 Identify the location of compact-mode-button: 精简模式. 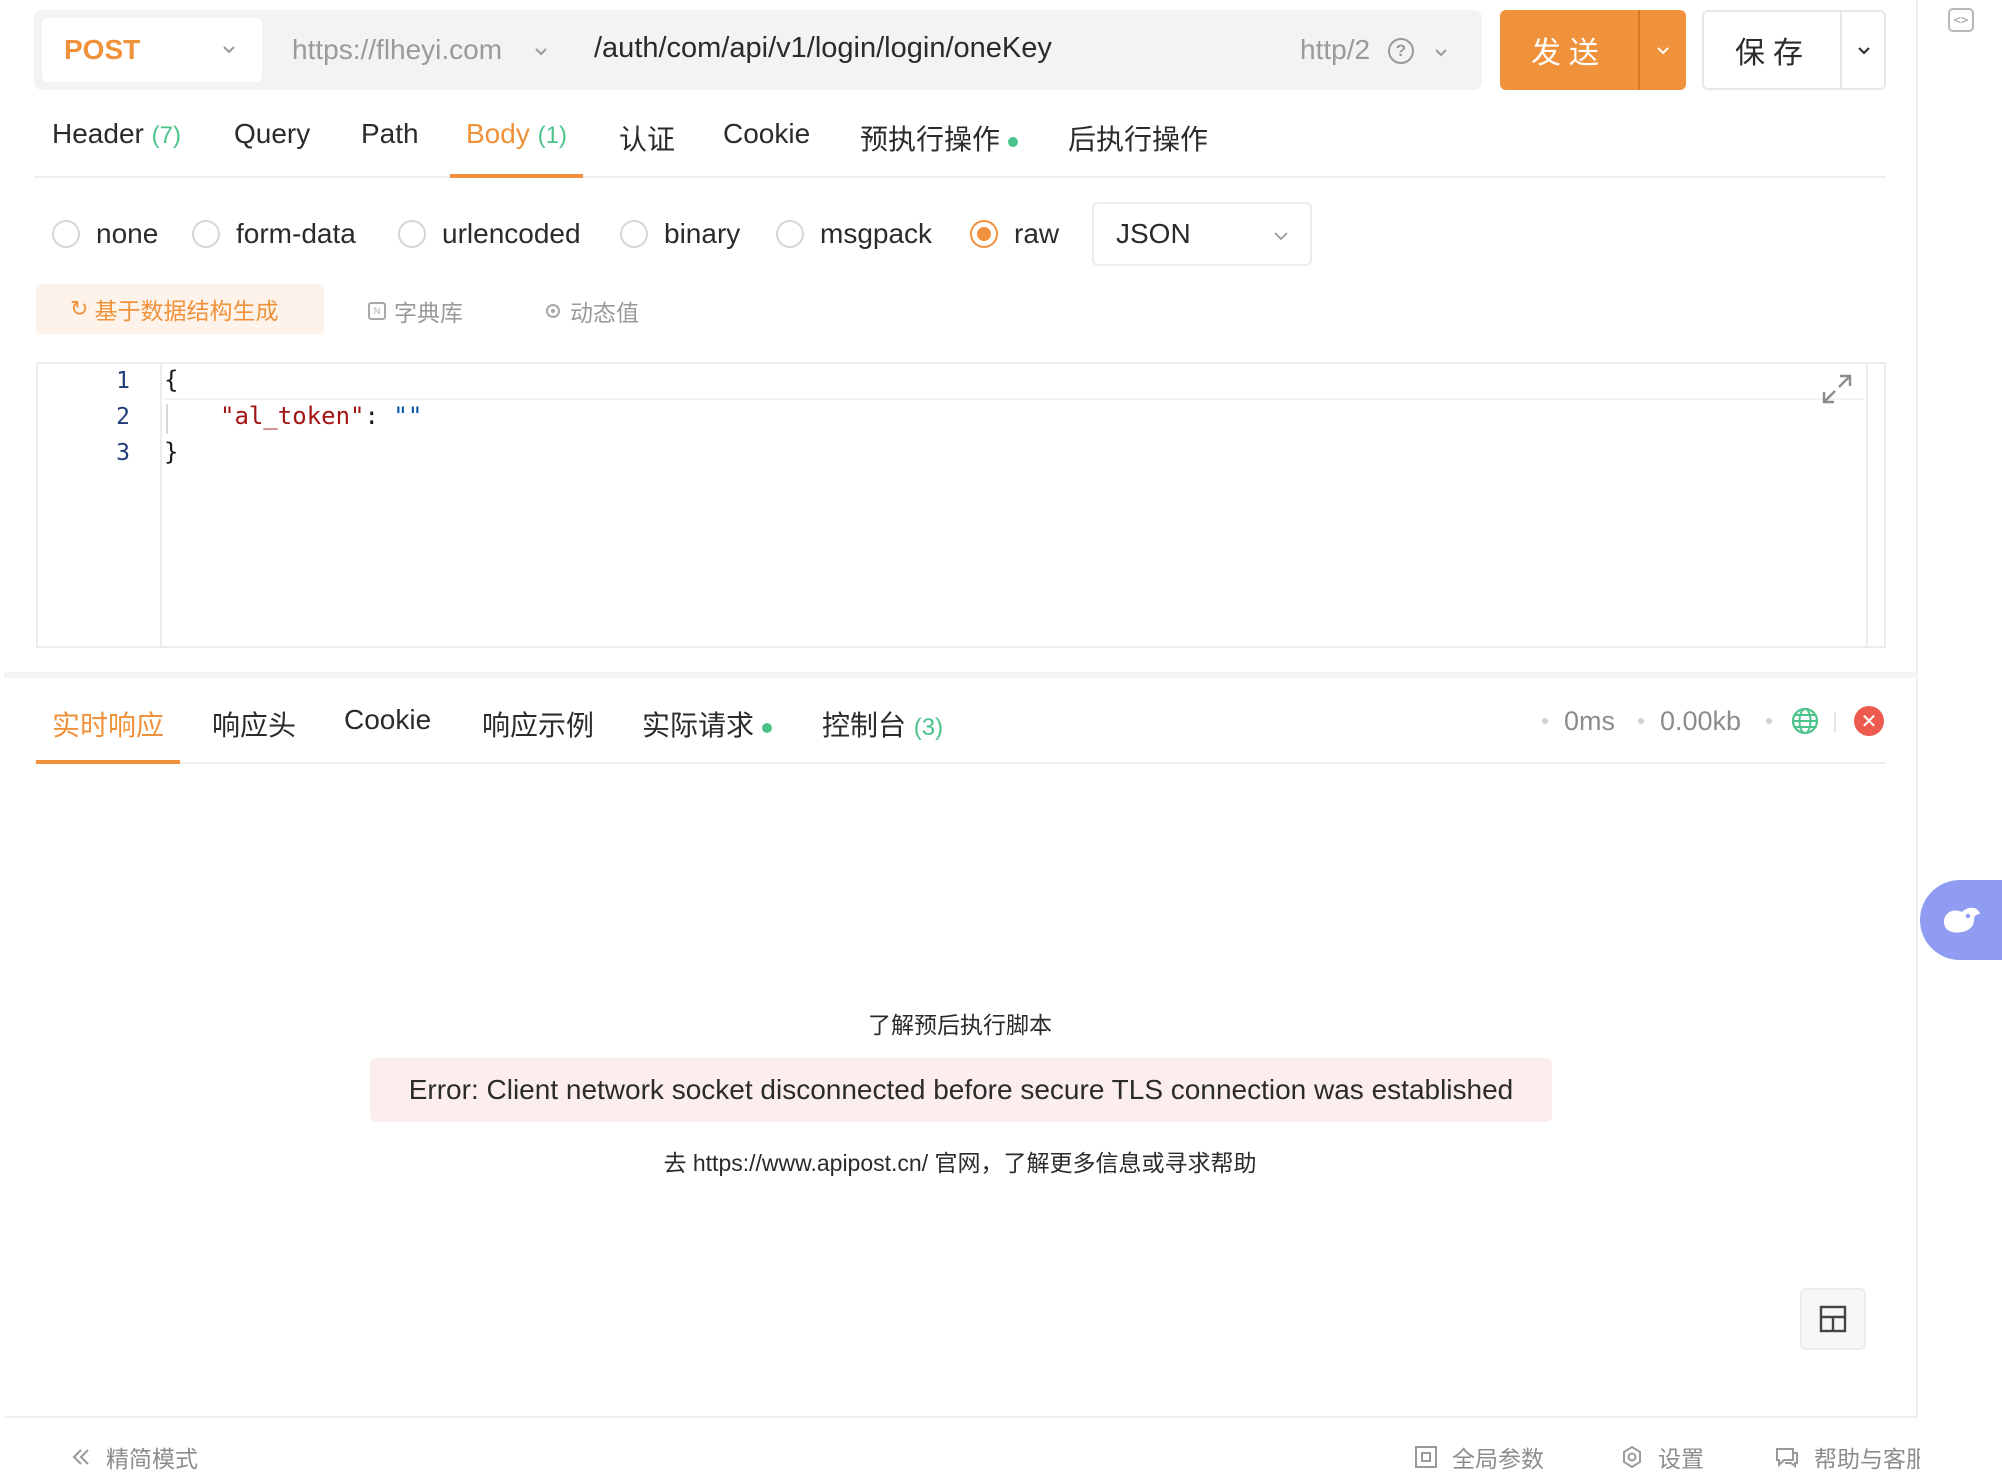
(134, 1457).